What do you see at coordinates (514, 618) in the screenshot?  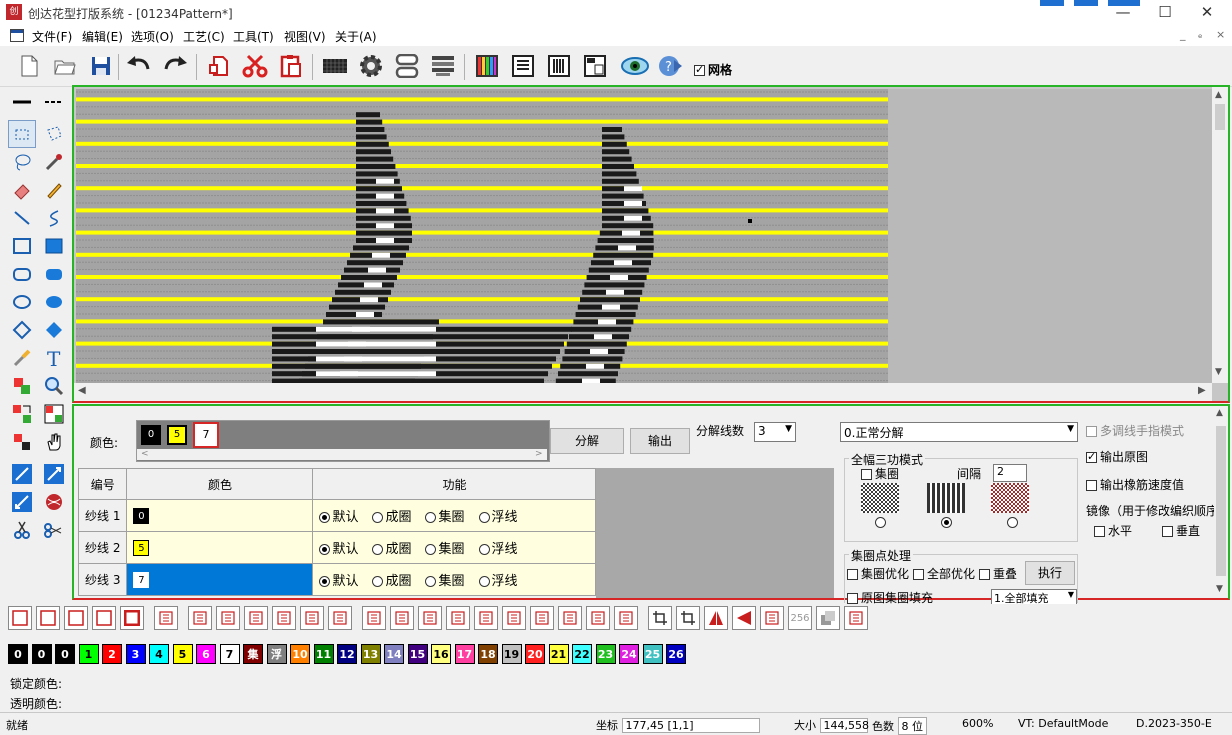 I see `circle-pattern-icon` at bounding box center [514, 618].